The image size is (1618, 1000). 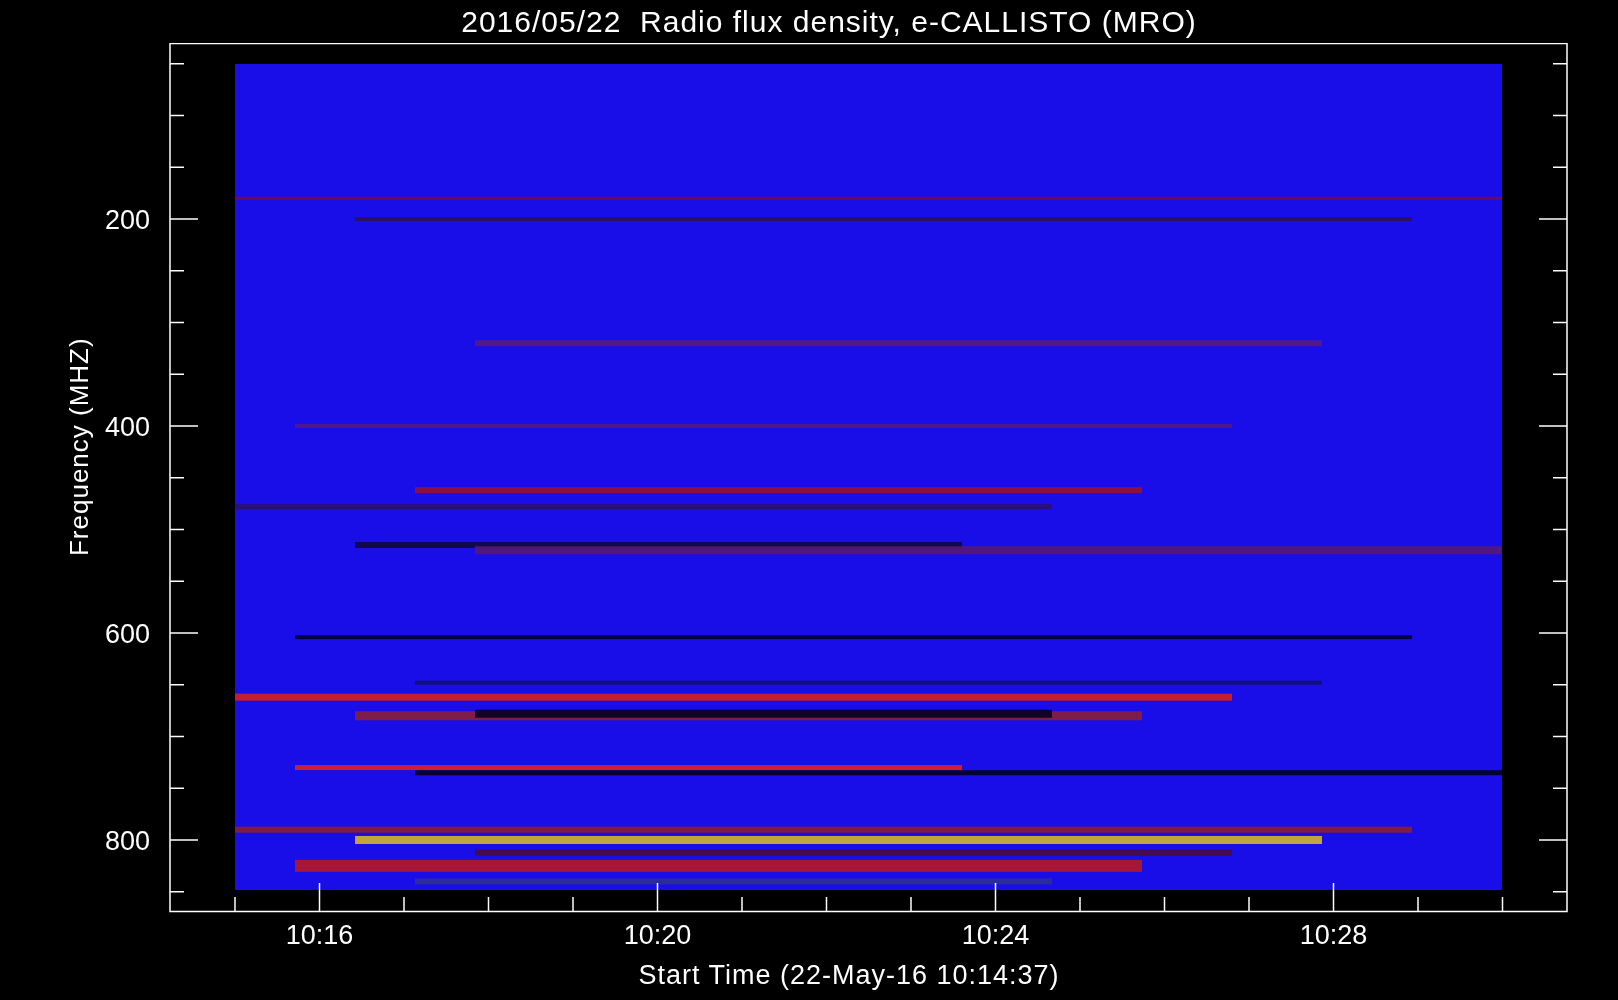 What do you see at coordinates (849, 976) in the screenshot?
I see `x-axis-label: Start Time (22-May-16 10:14:37)` at bounding box center [849, 976].